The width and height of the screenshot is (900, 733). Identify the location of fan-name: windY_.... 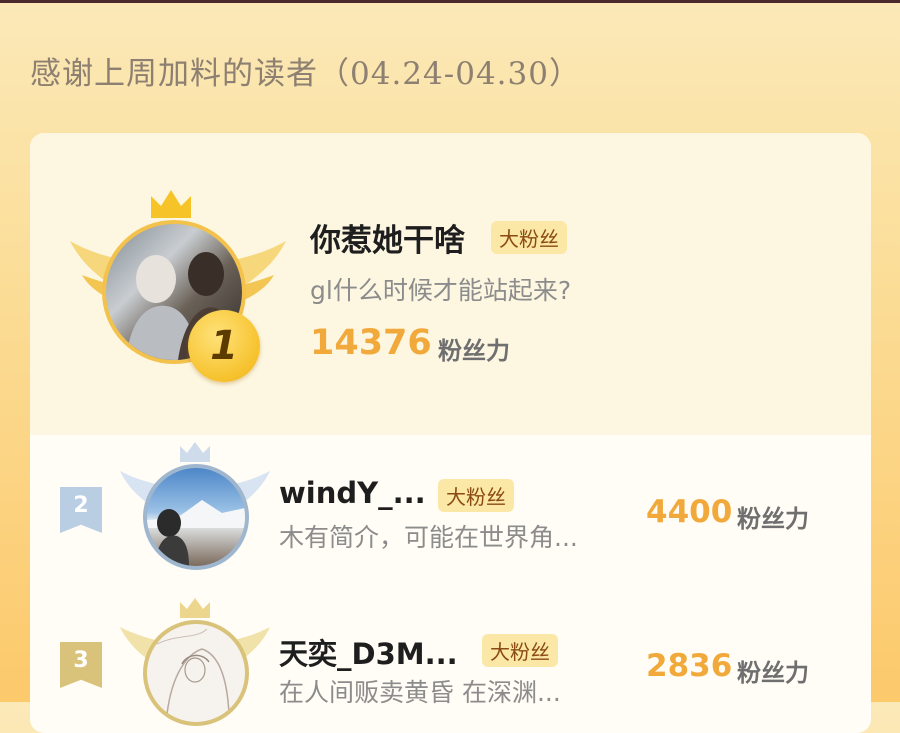
(352, 493).